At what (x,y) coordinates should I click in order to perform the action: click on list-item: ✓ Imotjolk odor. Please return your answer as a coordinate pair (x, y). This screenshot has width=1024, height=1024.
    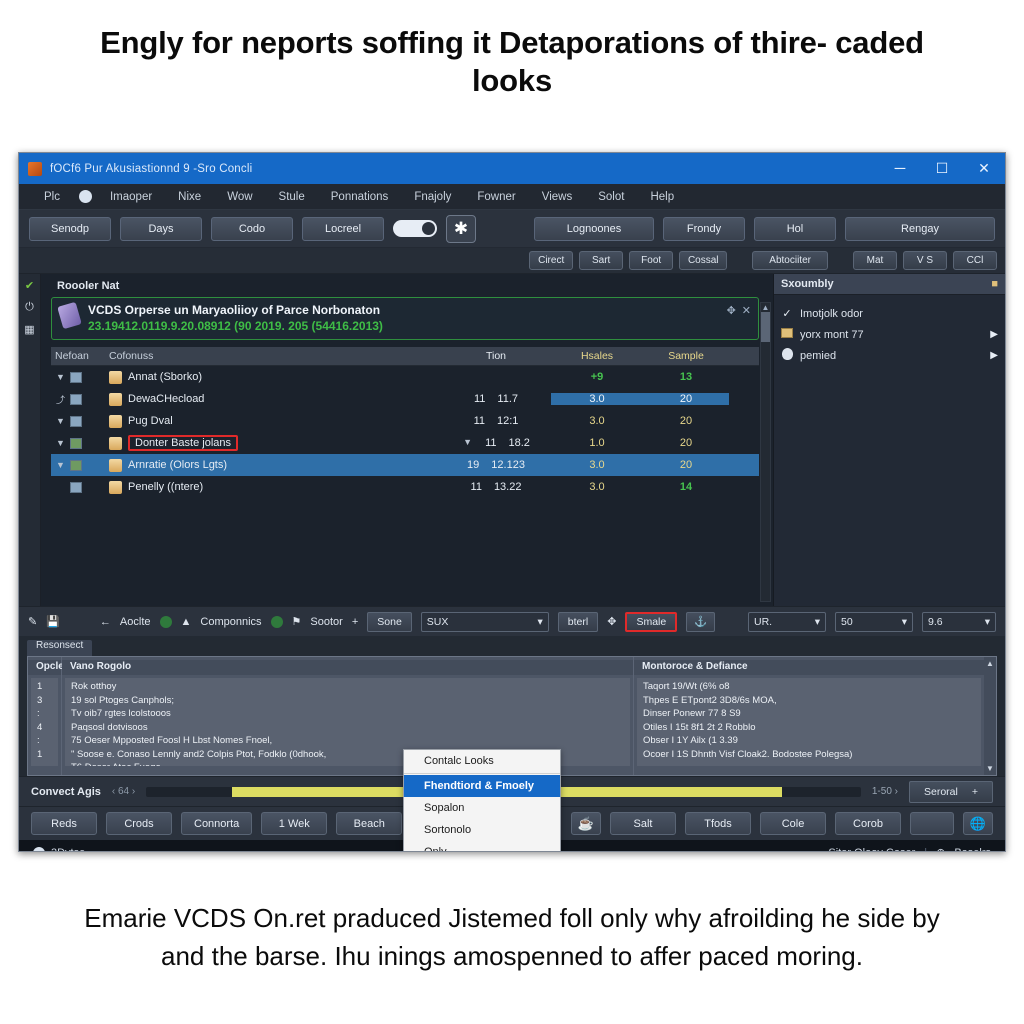
    Looking at the image, I should click on (889, 313).